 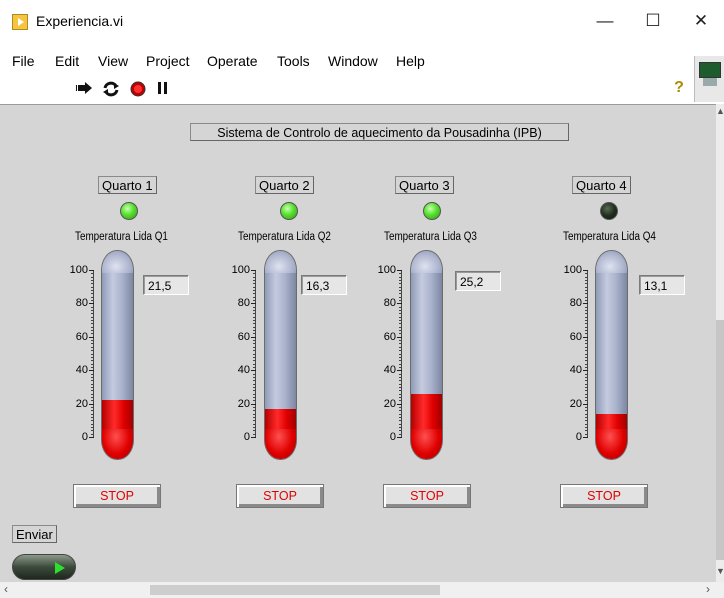 What do you see at coordinates (601, 185) in the screenshot?
I see `room-4-label: Quarto 4` at bounding box center [601, 185].